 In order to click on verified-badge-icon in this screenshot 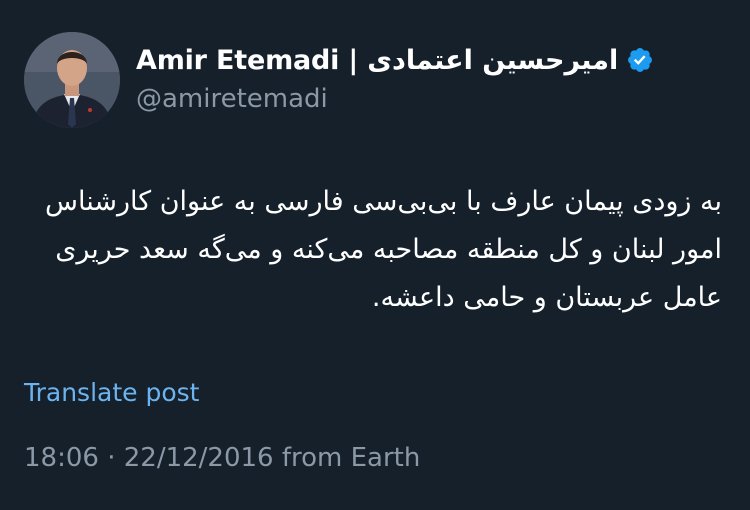, I will do `click(640, 60)`.